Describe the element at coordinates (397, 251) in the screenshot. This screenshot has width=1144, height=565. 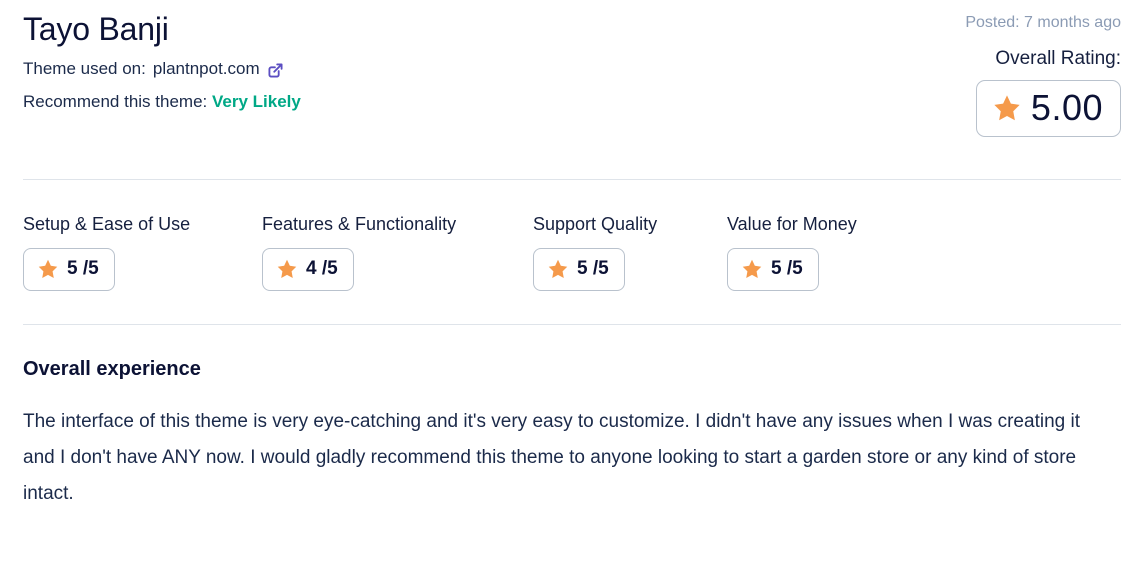
I see `category-features-functionality: Features & Functionality 4 /5` at that location.